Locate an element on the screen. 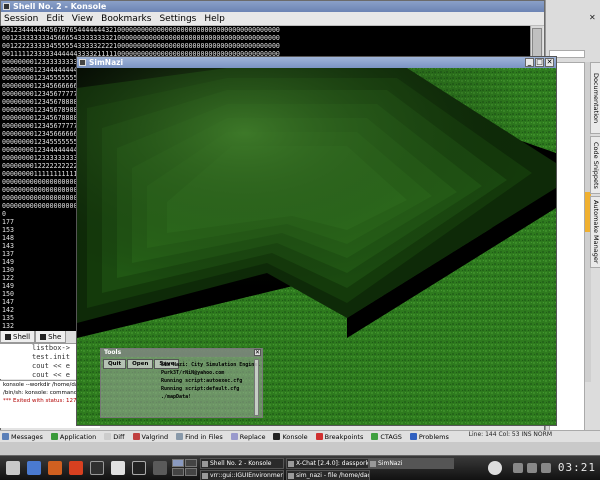 The image size is (600, 480). simnazi-titlebar: SimNazi _ □ ✕ is located at coordinates (316, 62).